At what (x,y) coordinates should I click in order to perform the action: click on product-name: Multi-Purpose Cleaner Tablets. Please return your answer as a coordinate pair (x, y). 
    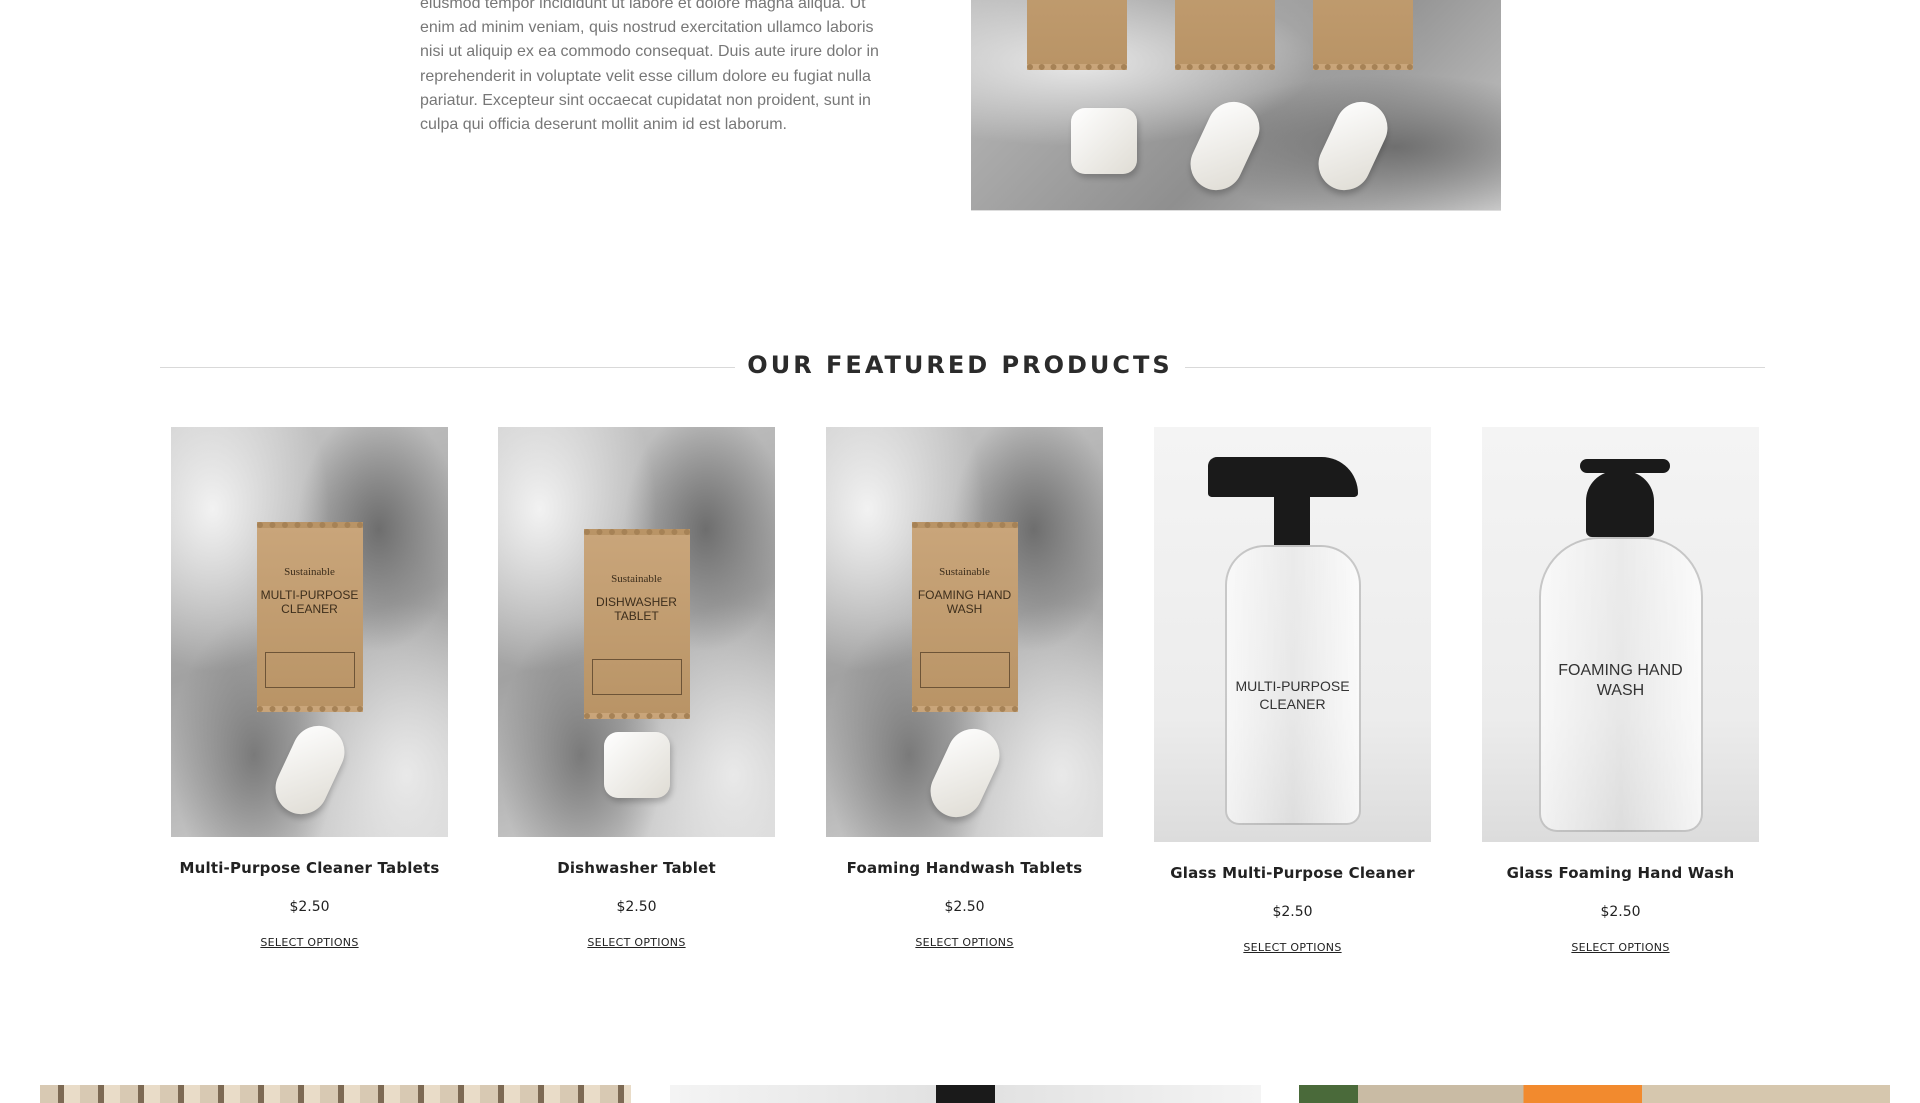
    Looking at the image, I should click on (309, 868).